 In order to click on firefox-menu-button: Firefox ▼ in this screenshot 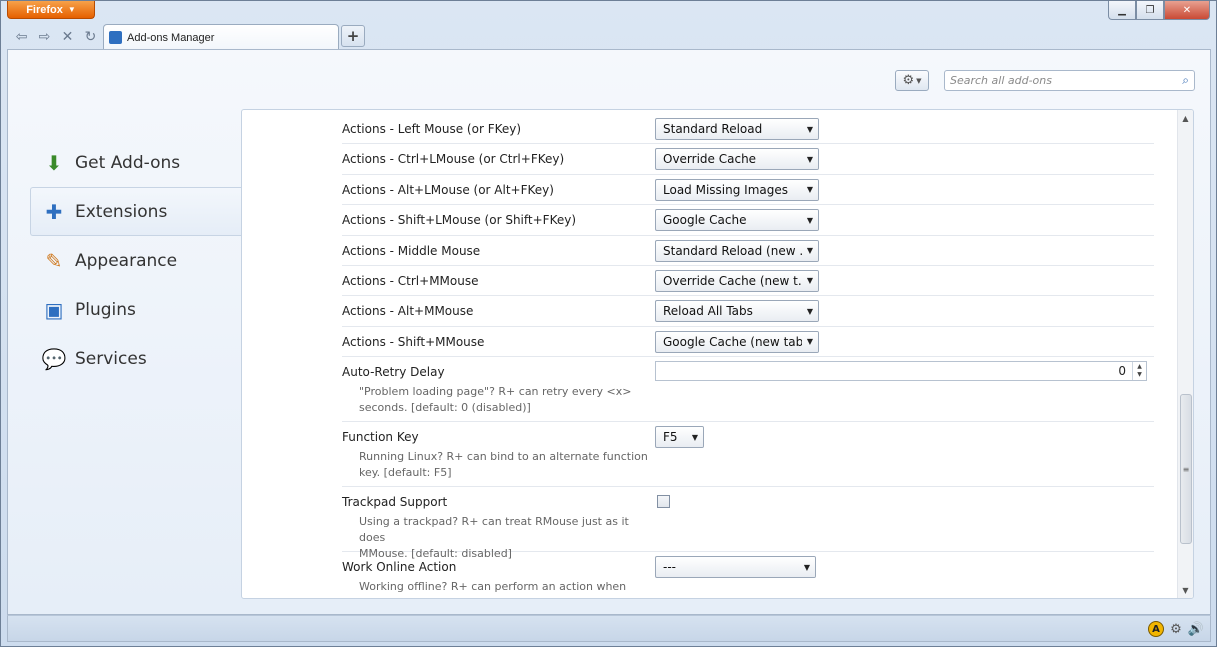, I will do `click(51, 10)`.